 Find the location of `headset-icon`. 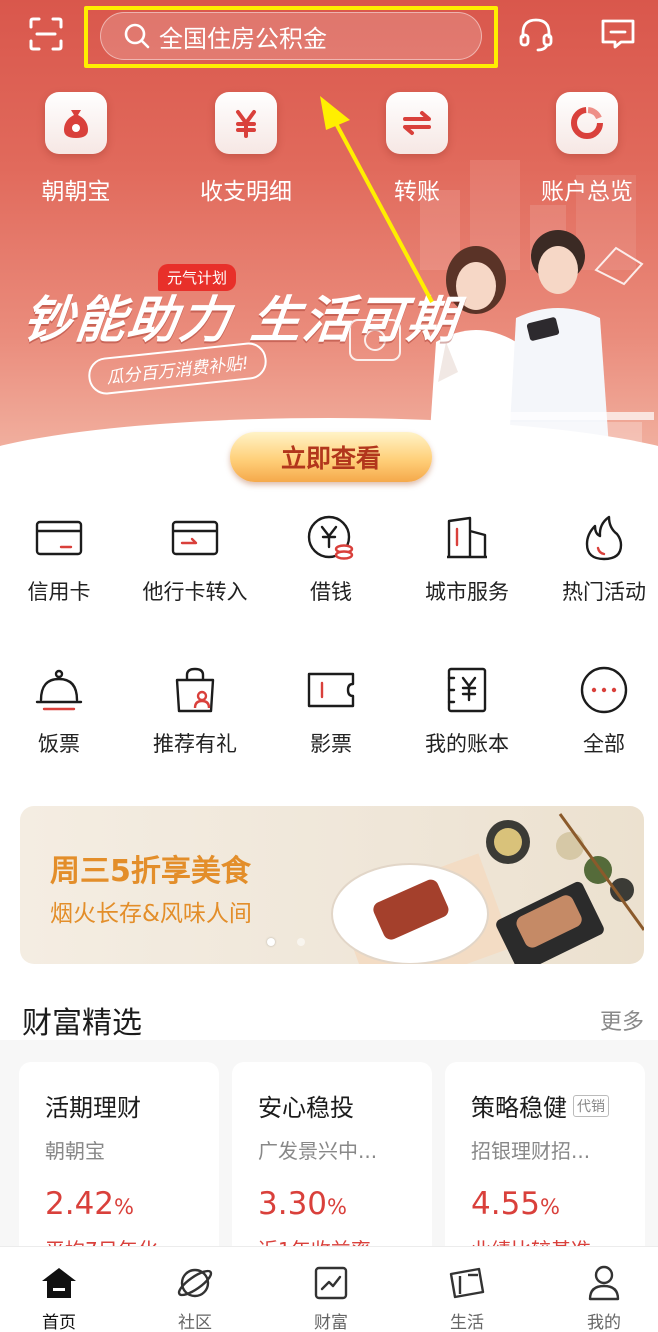

headset-icon is located at coordinates (536, 34).